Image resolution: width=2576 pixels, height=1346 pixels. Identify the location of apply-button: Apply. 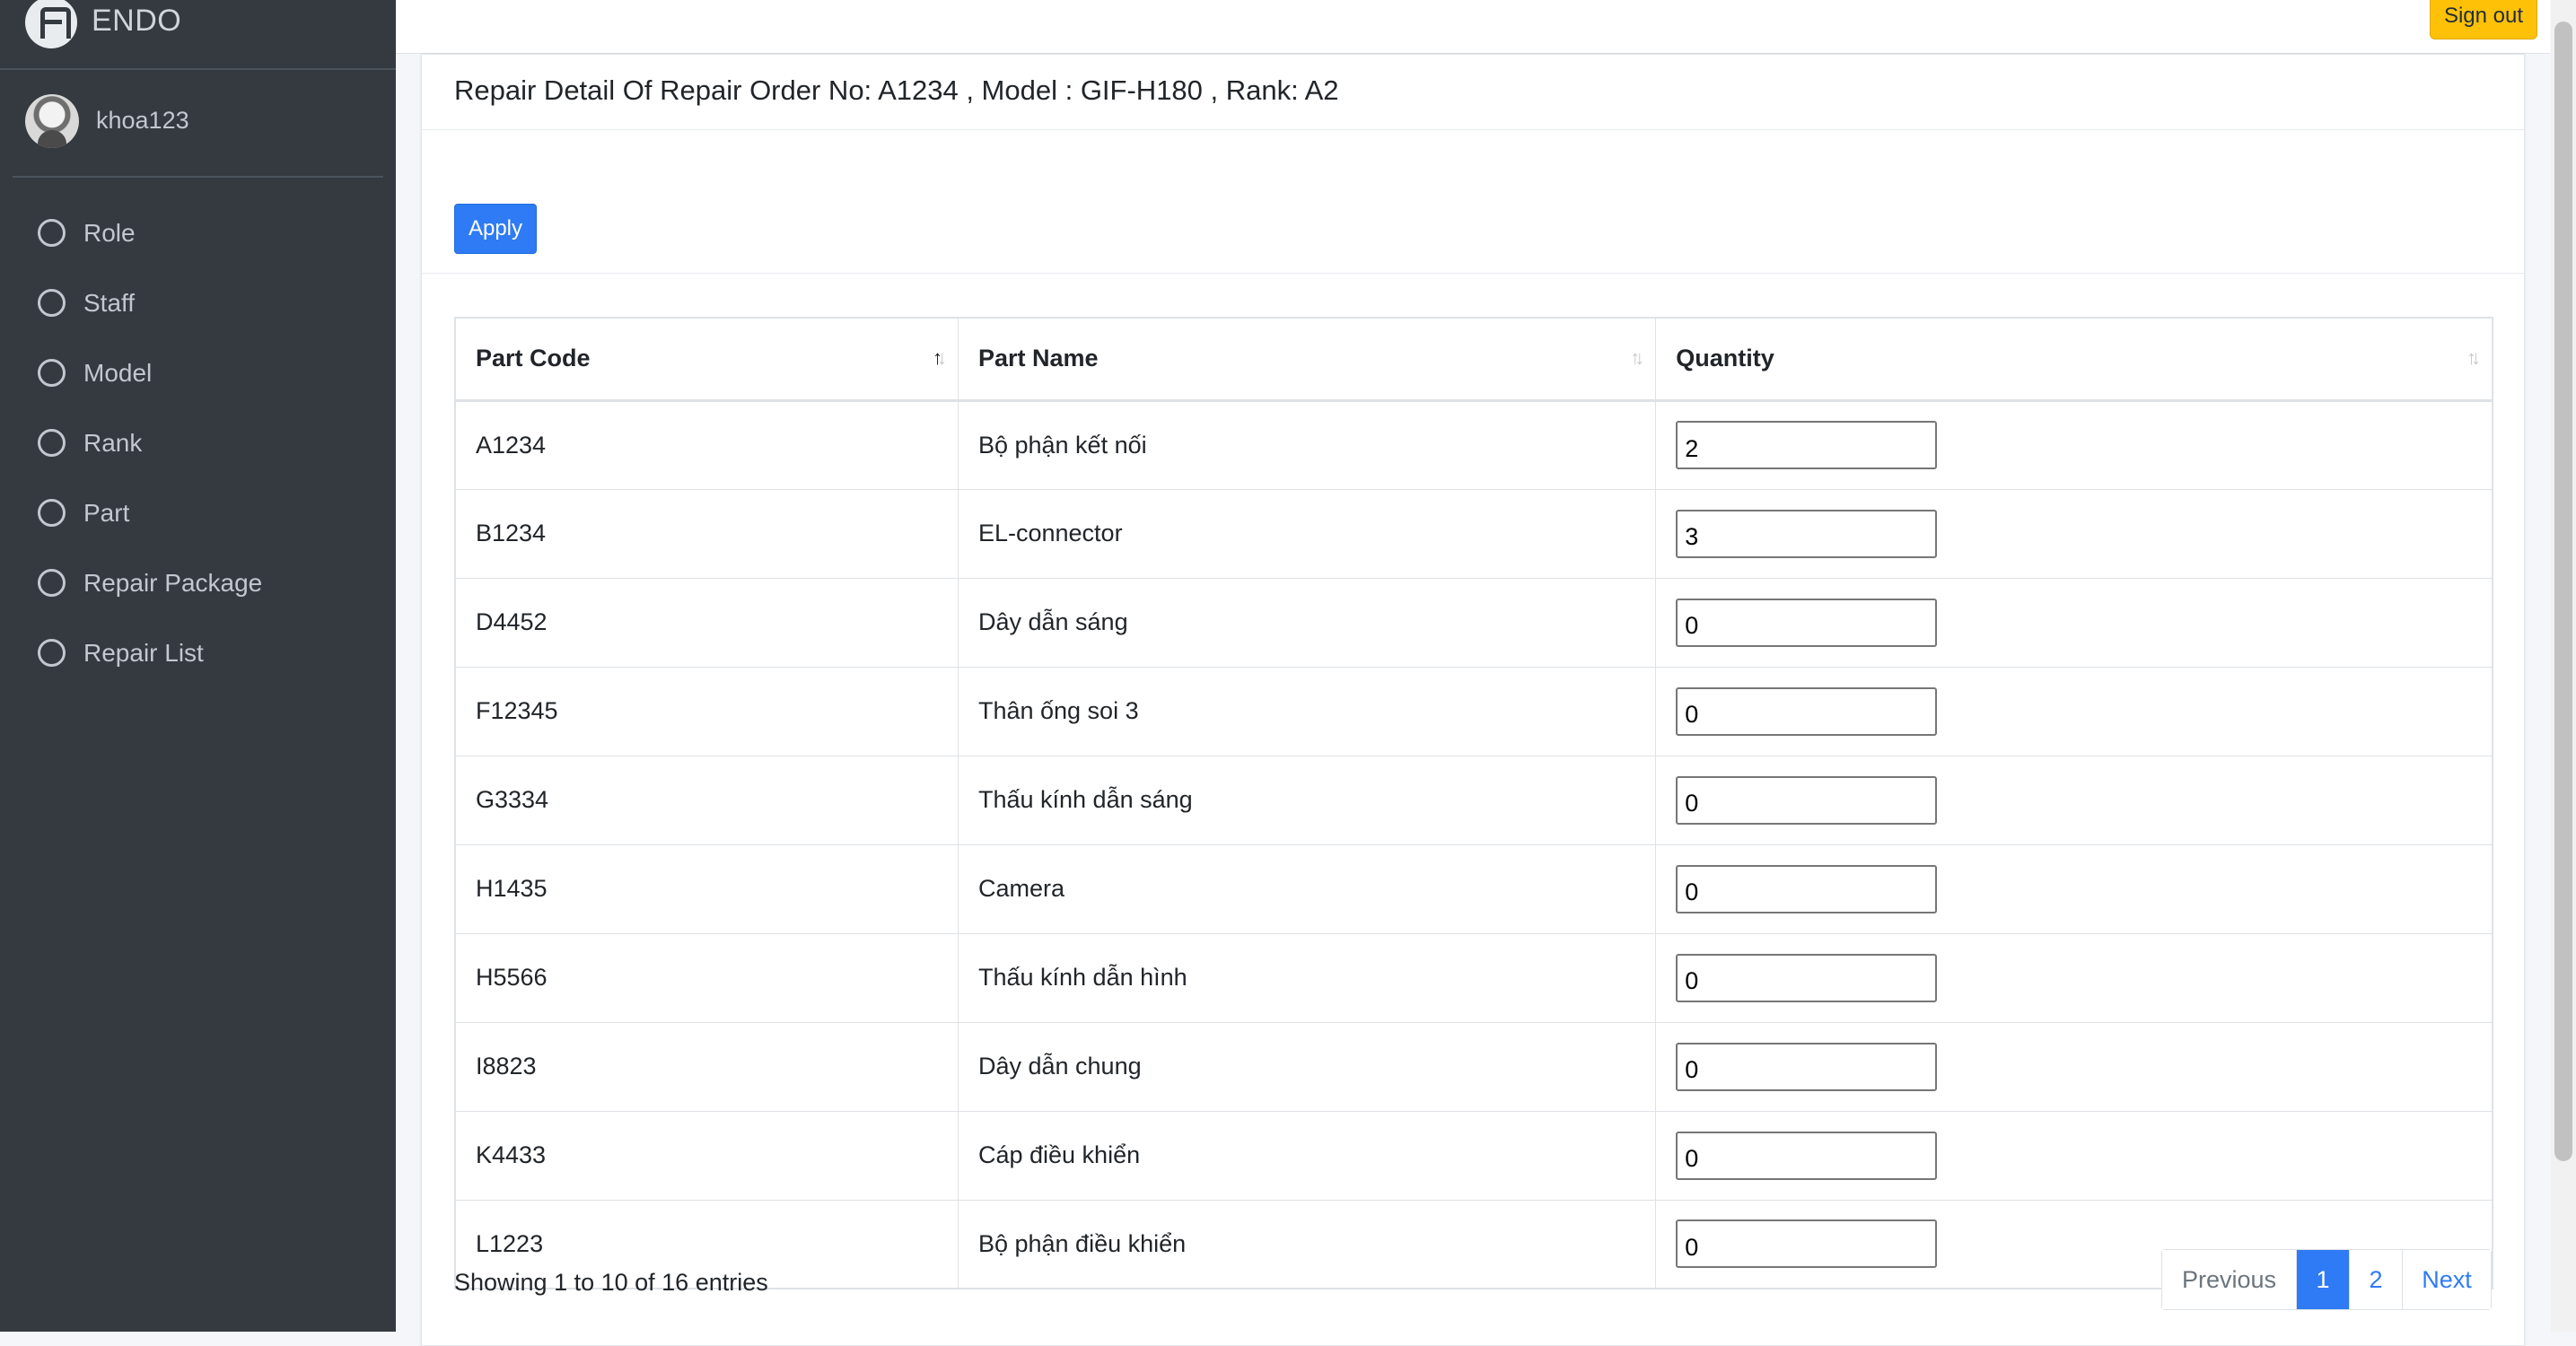
(495, 229).